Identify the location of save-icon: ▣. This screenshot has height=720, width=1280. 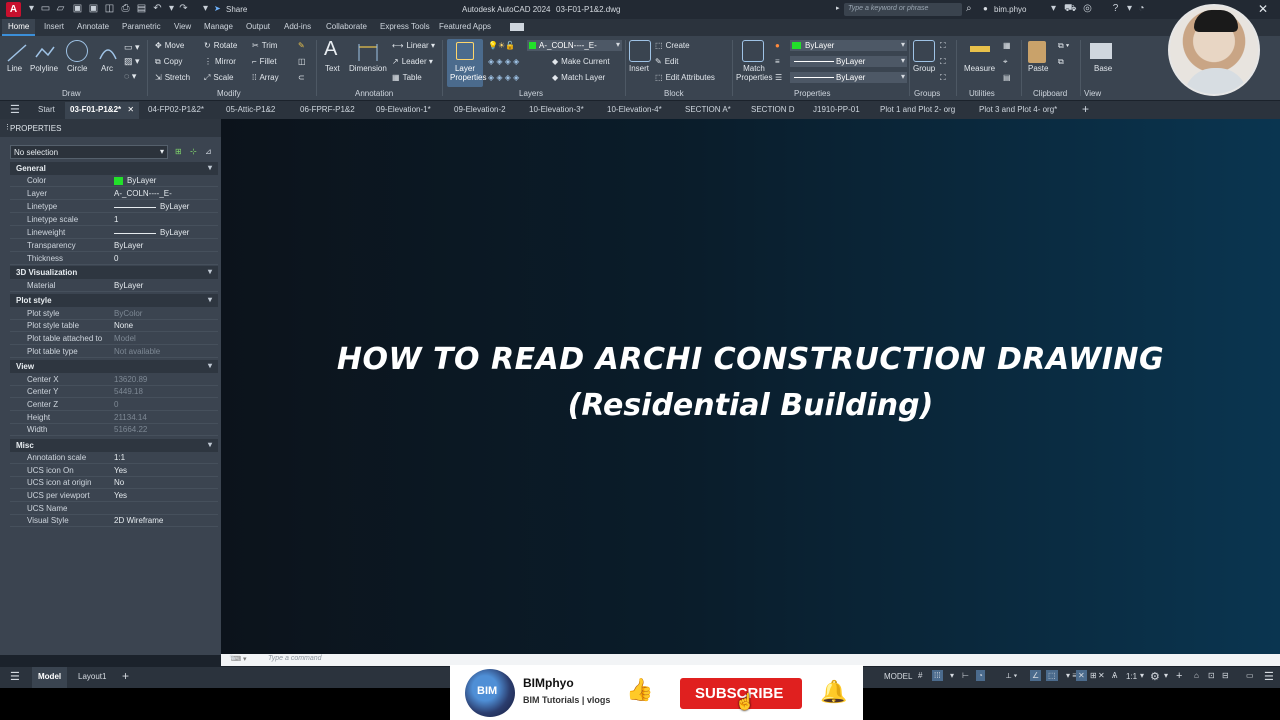
(77, 8).